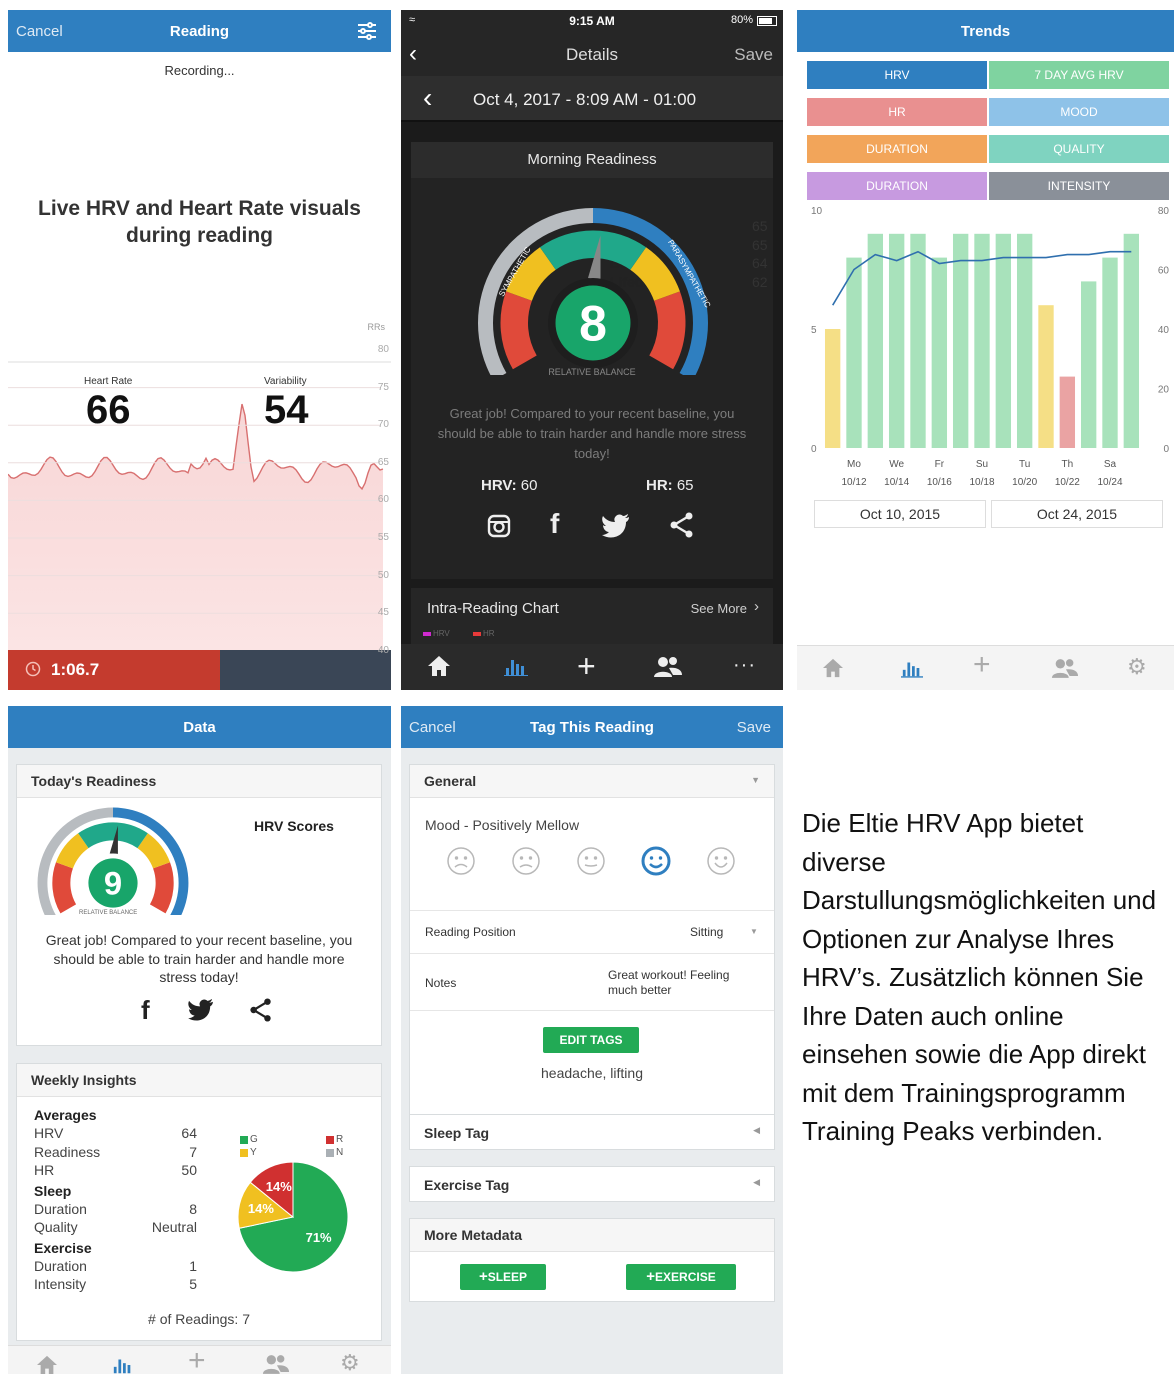 The image size is (1174, 1374). What do you see at coordinates (897, 112) in the screenshot?
I see `toggle-hr: HR` at bounding box center [897, 112].